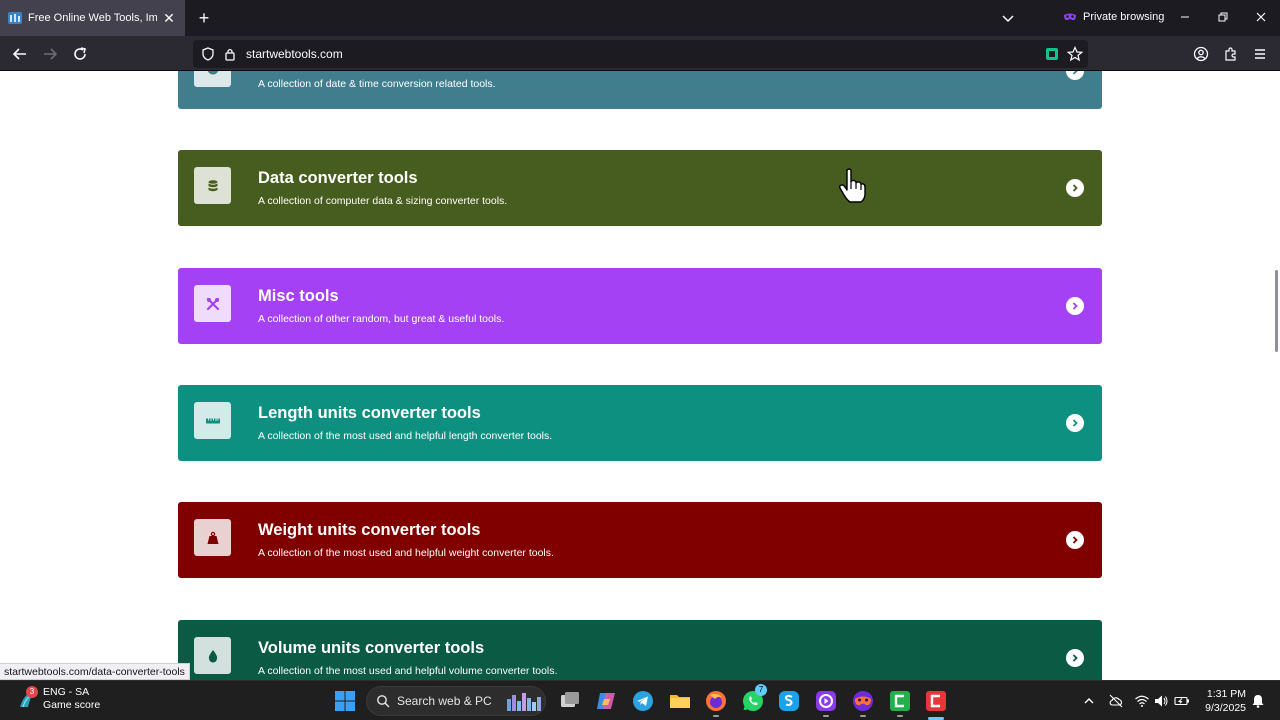 This screenshot has width=1280, height=720. Describe the element at coordinates (15, 18) in the screenshot. I see `site-favicon-icon` at that location.